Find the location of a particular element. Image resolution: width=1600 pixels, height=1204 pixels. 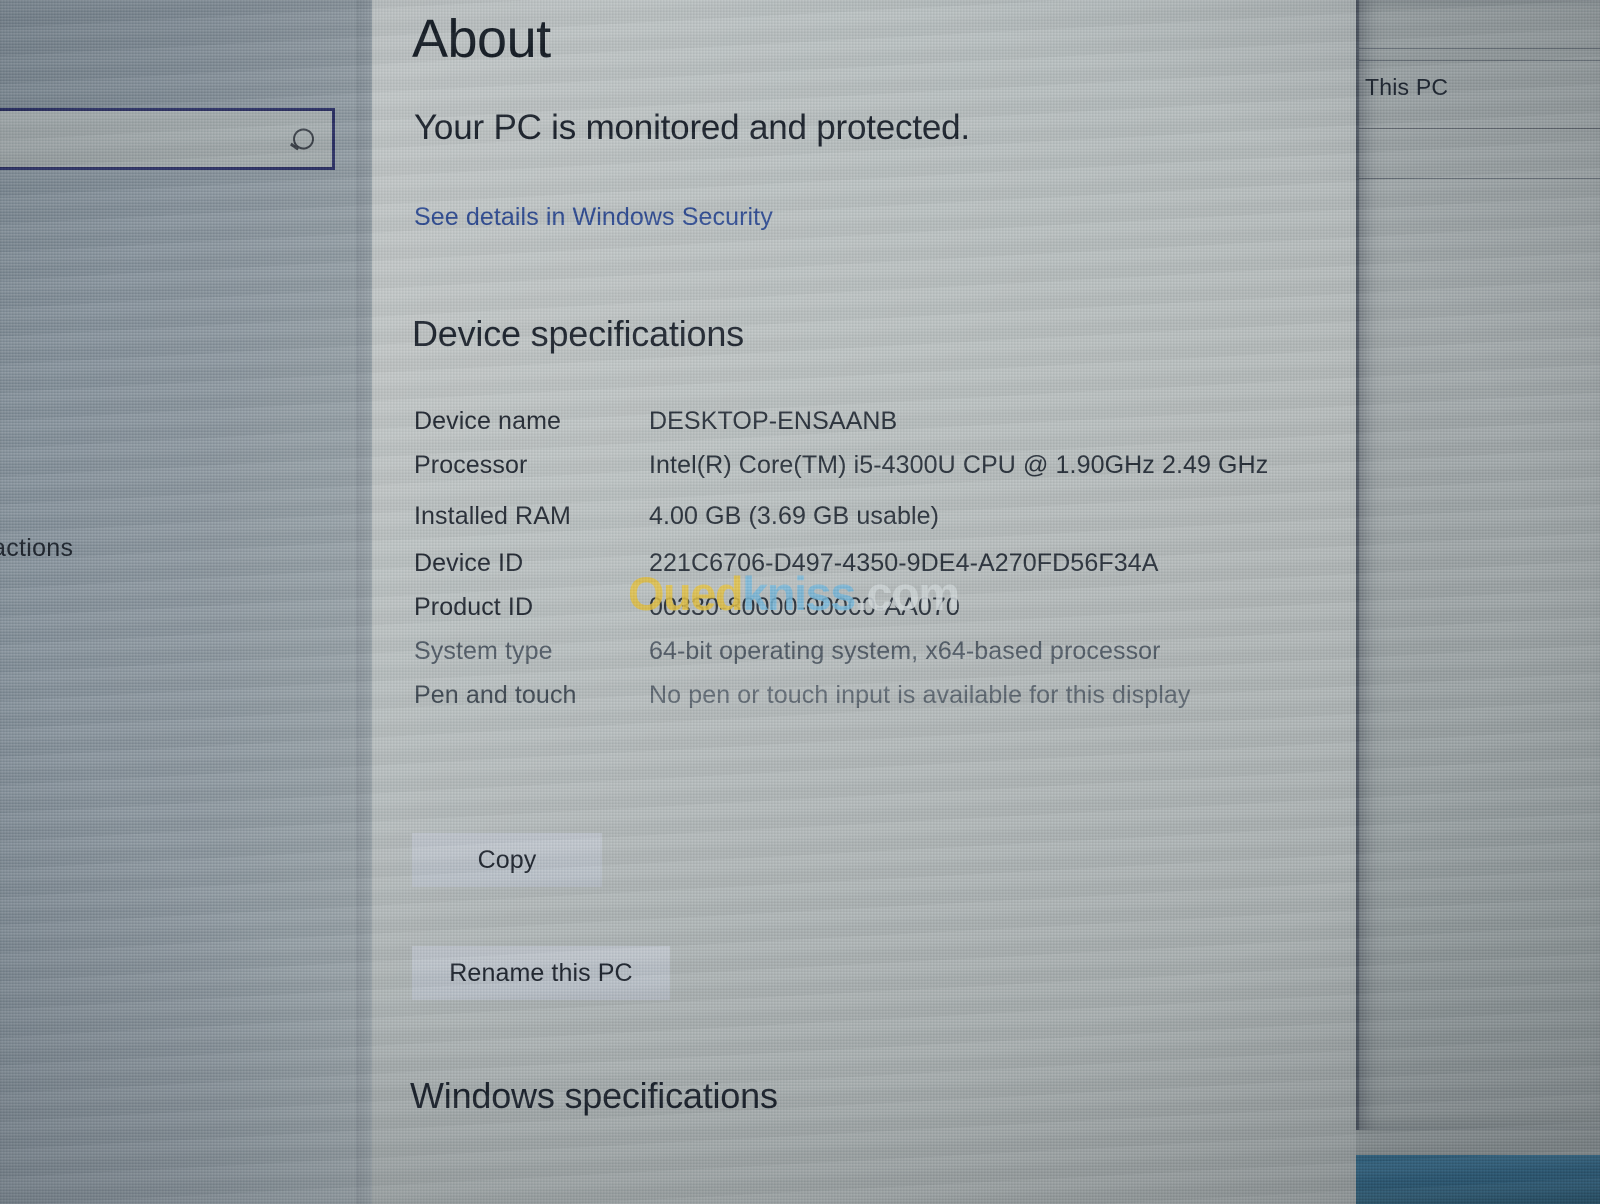

spec-label: Installed RAM is located at coordinates (492, 516).